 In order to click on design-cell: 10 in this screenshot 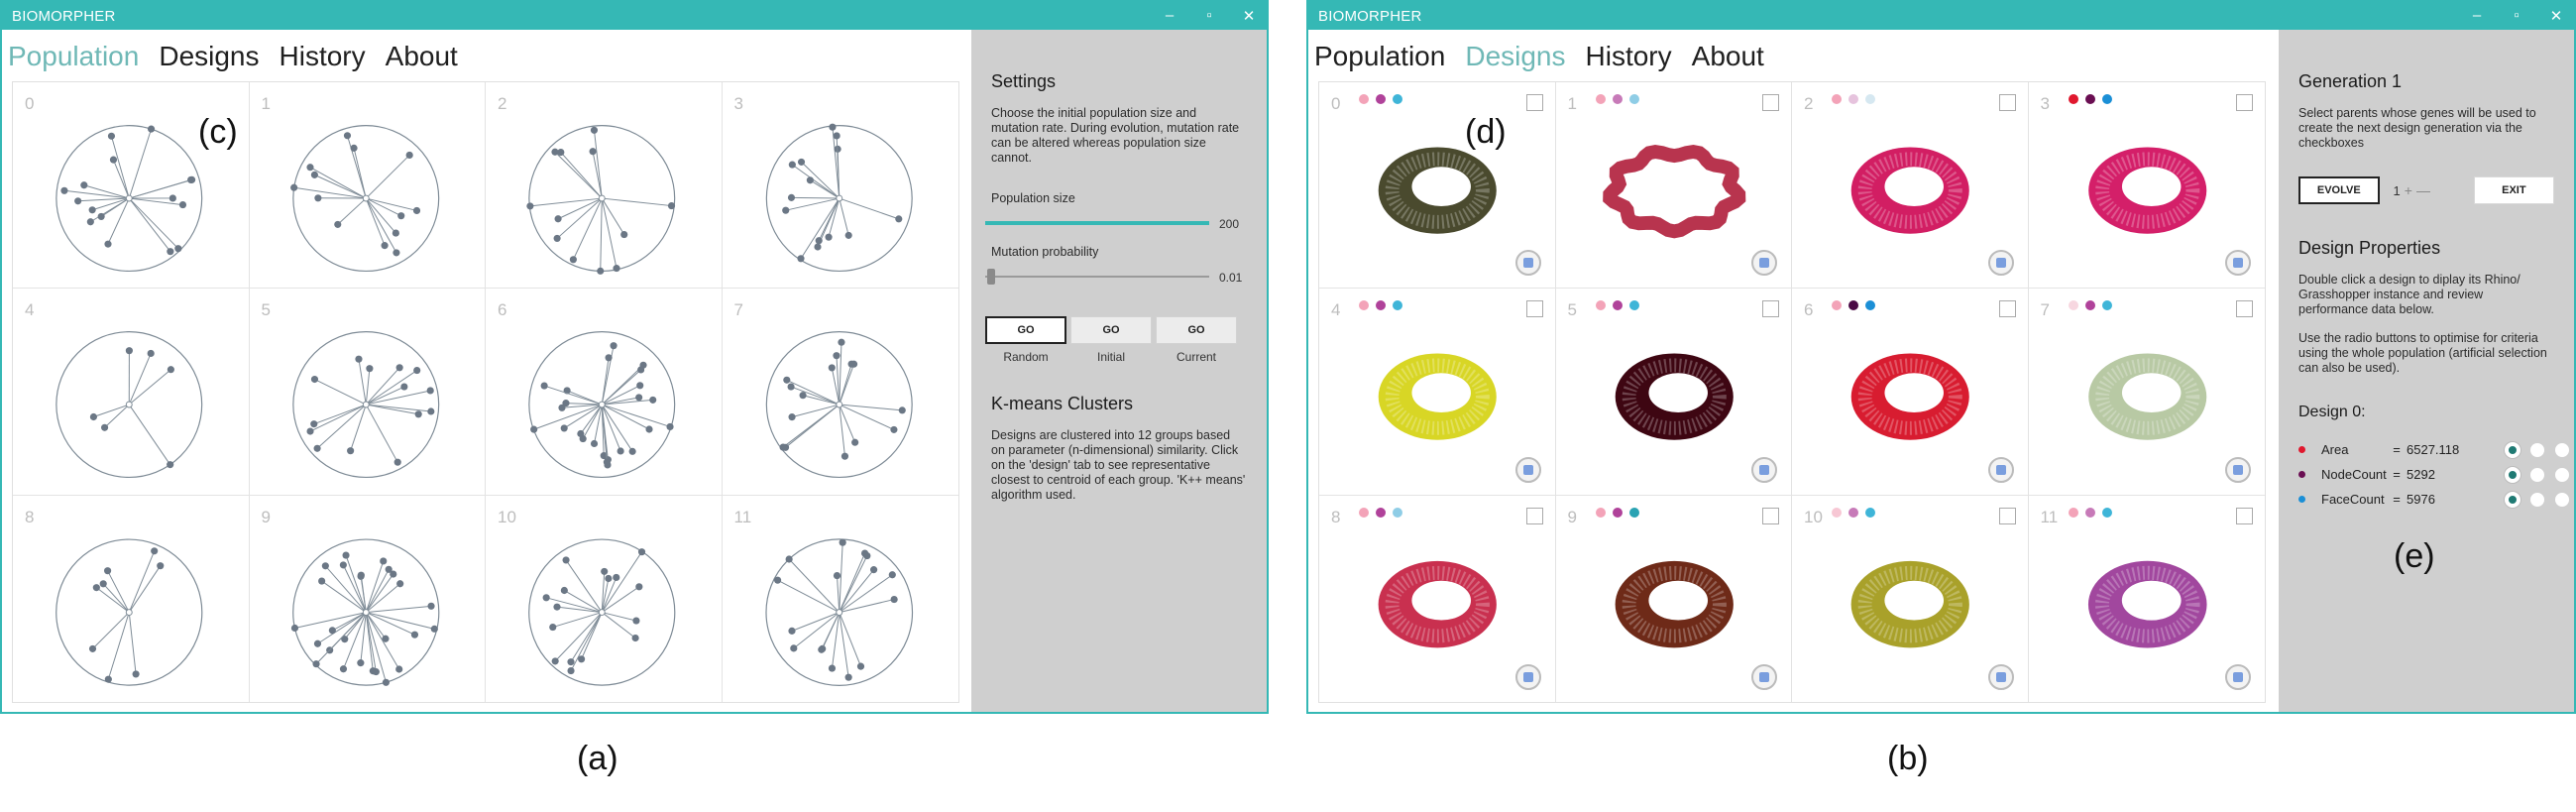, I will do `click(1910, 598)`.